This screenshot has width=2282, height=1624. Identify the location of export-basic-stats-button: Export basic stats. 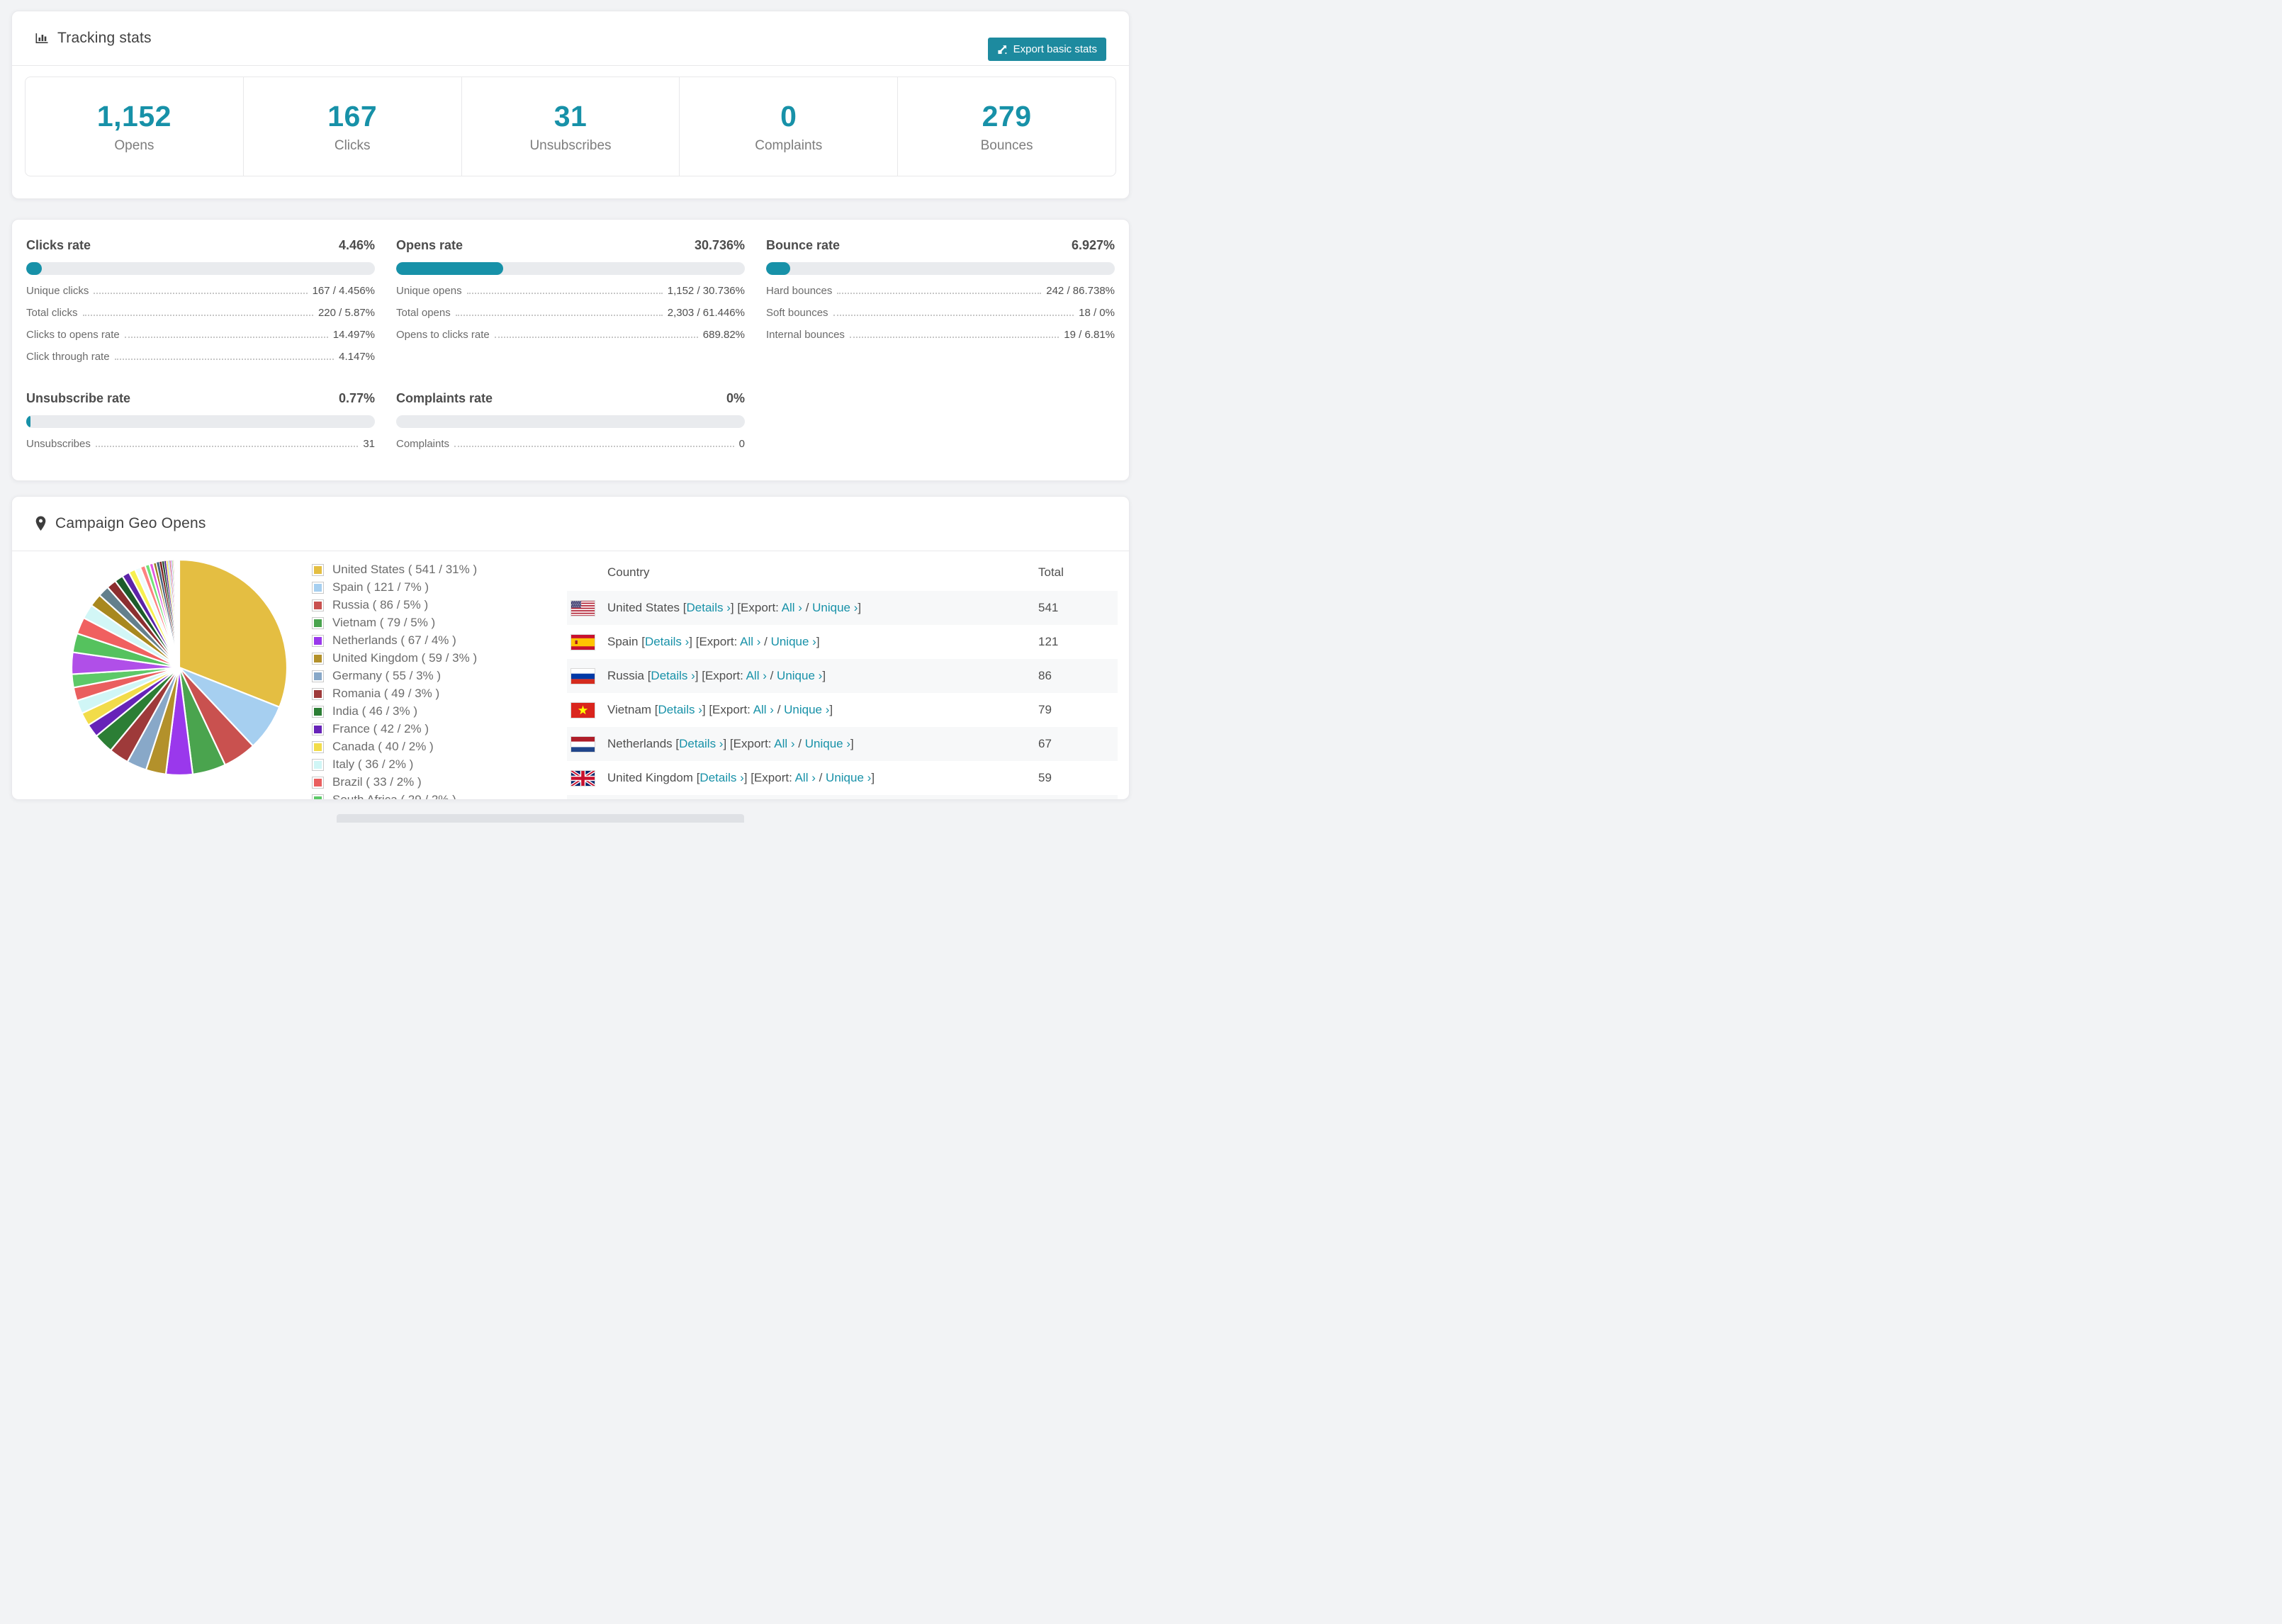
(1046, 49).